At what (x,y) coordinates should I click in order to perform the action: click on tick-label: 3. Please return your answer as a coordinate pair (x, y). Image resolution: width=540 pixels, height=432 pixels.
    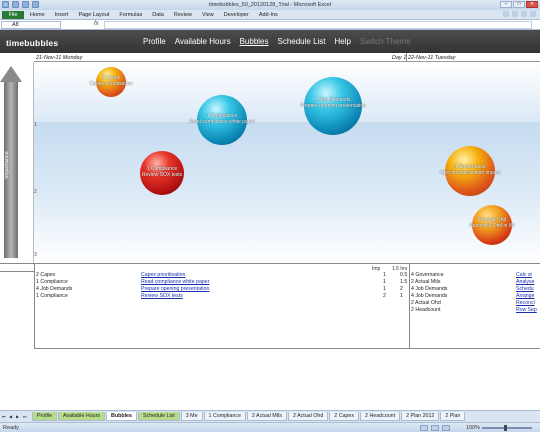
    Looking at the image, I should click on (35, 255).